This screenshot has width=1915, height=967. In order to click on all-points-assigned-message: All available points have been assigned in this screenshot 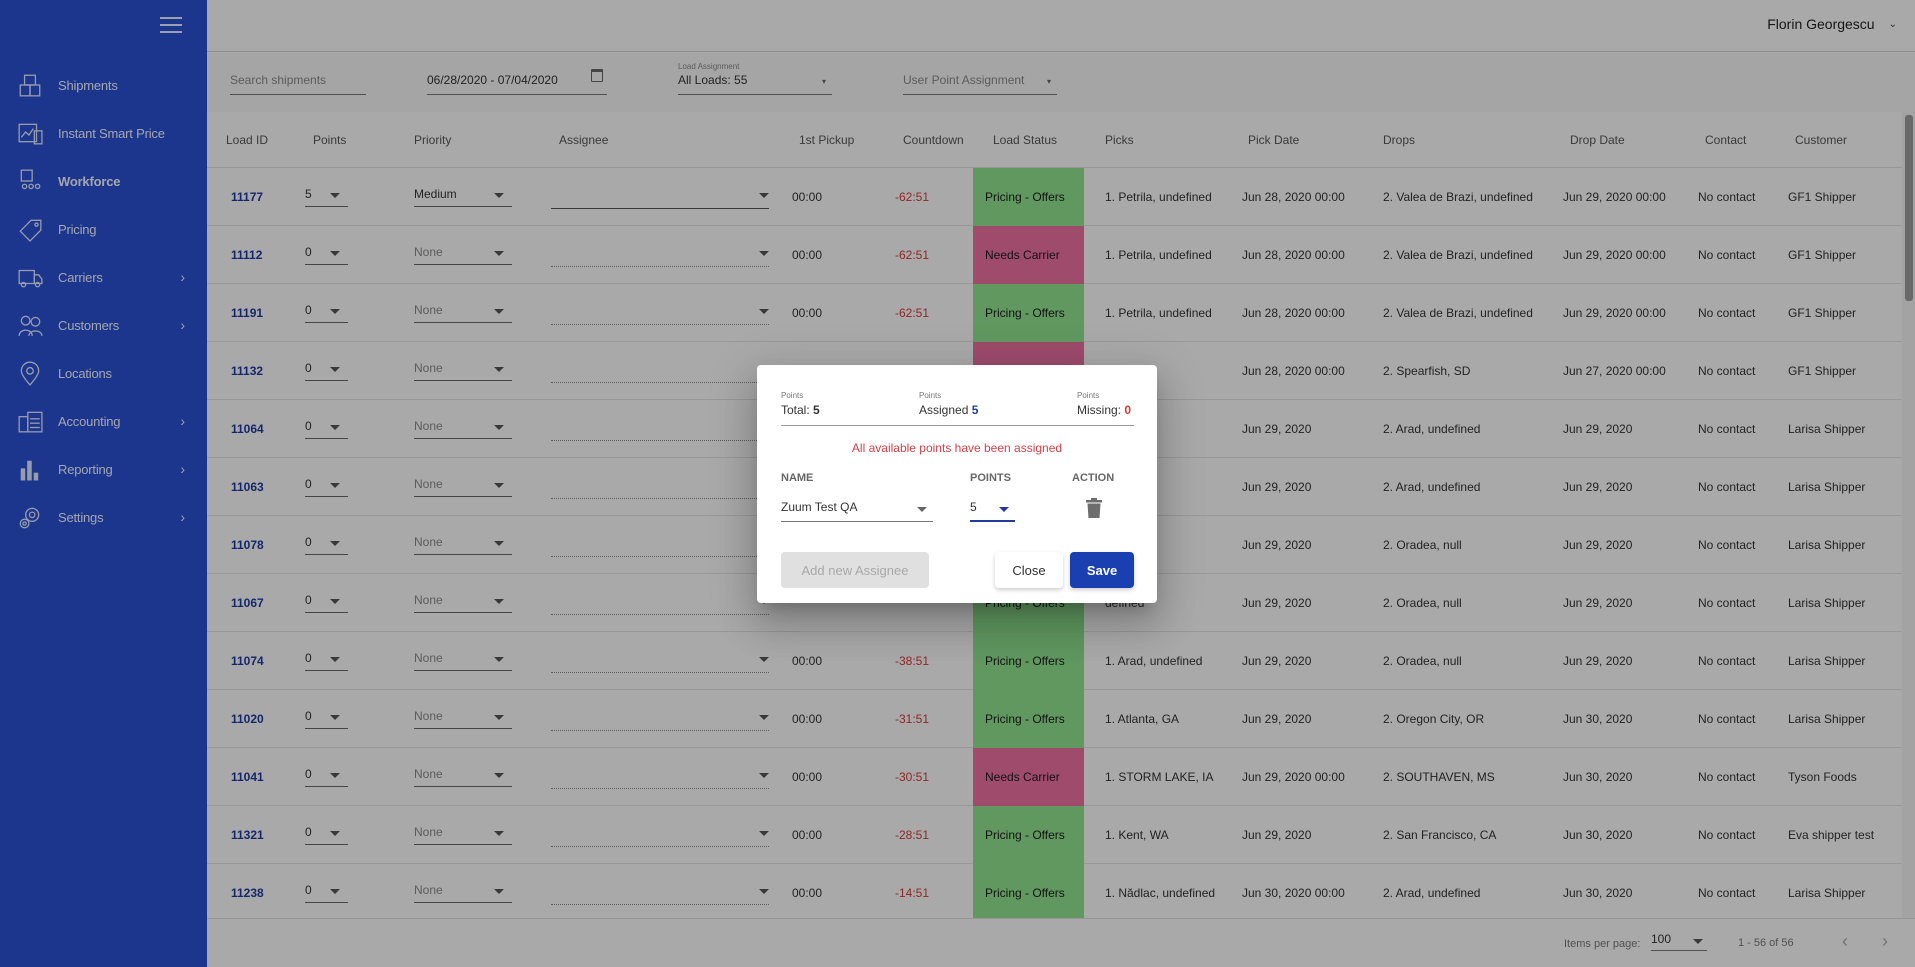, I will do `click(957, 448)`.